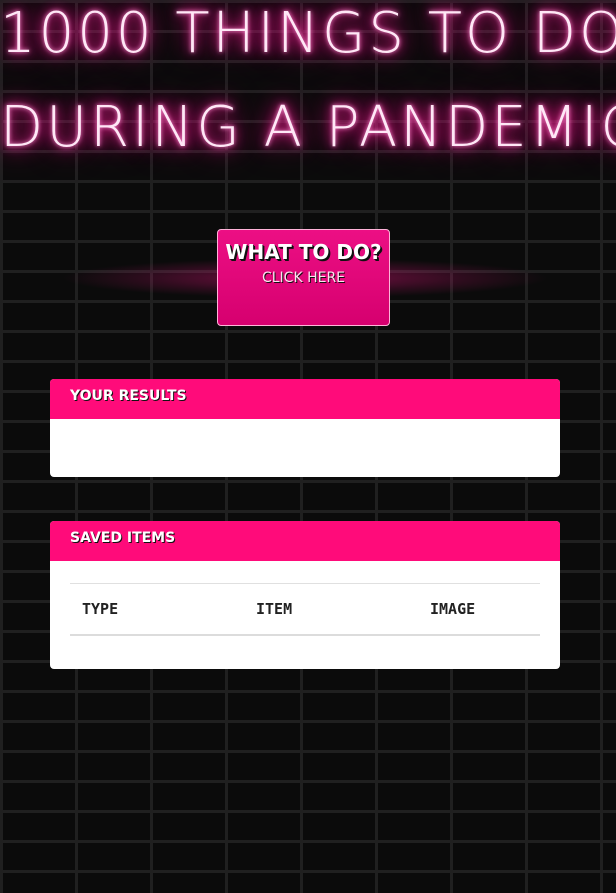 The width and height of the screenshot is (616, 893). What do you see at coordinates (303, 252) in the screenshot?
I see `cta-title: WHAT TO DO?` at bounding box center [303, 252].